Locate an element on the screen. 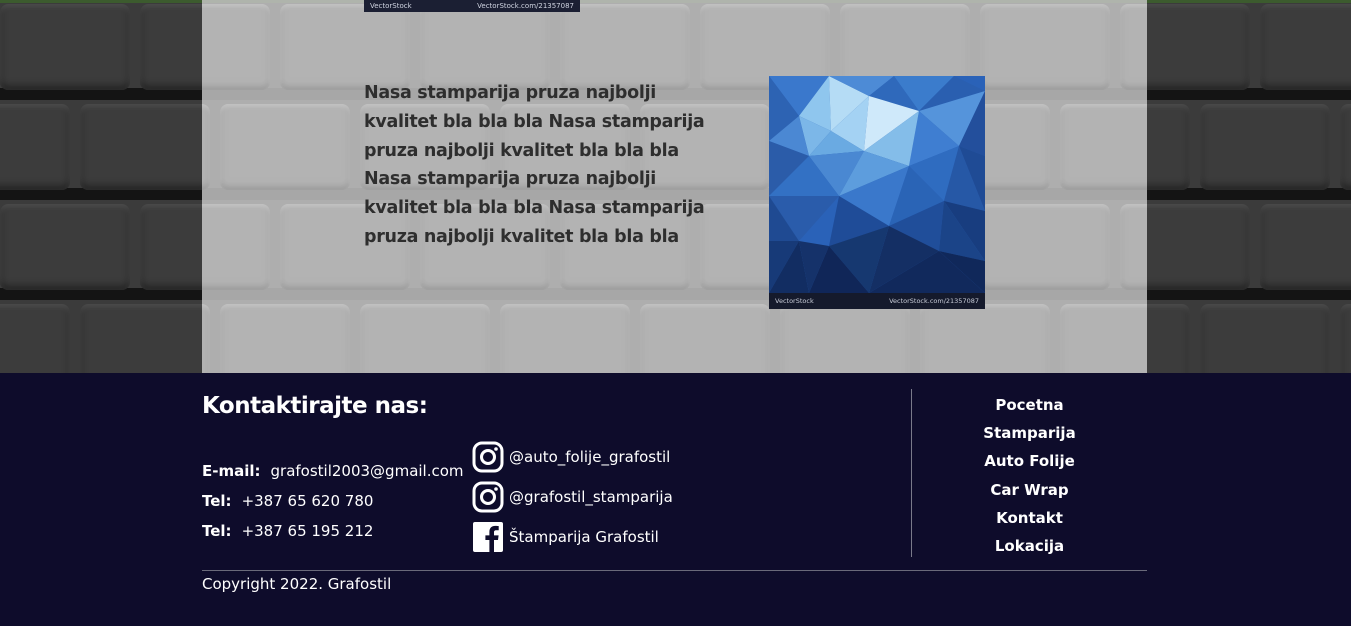 This screenshot has width=1351, height=626. polygon-artwork is located at coordinates (877, 184).